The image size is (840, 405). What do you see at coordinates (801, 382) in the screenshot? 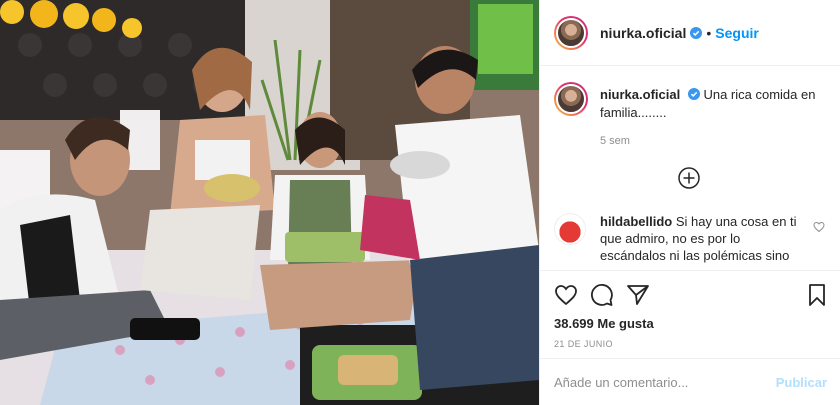
I see `publish-button: Publicar` at bounding box center [801, 382].